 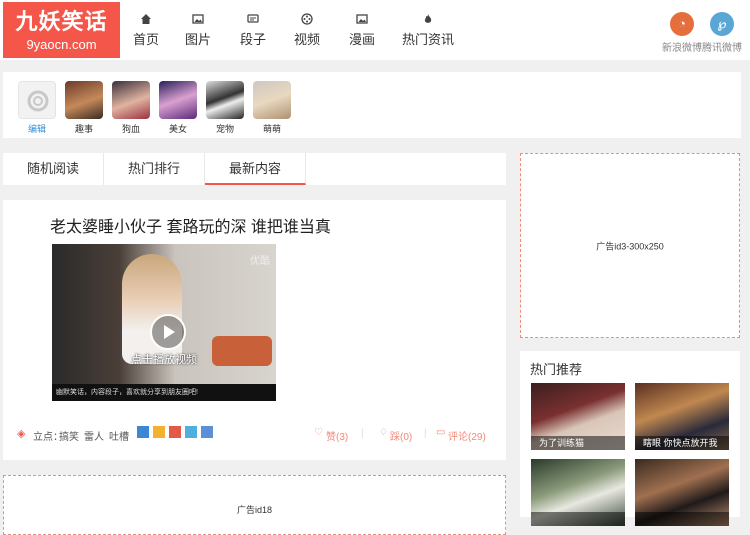 I want to click on logo-title: 九妖笑话, so click(x=61, y=21).